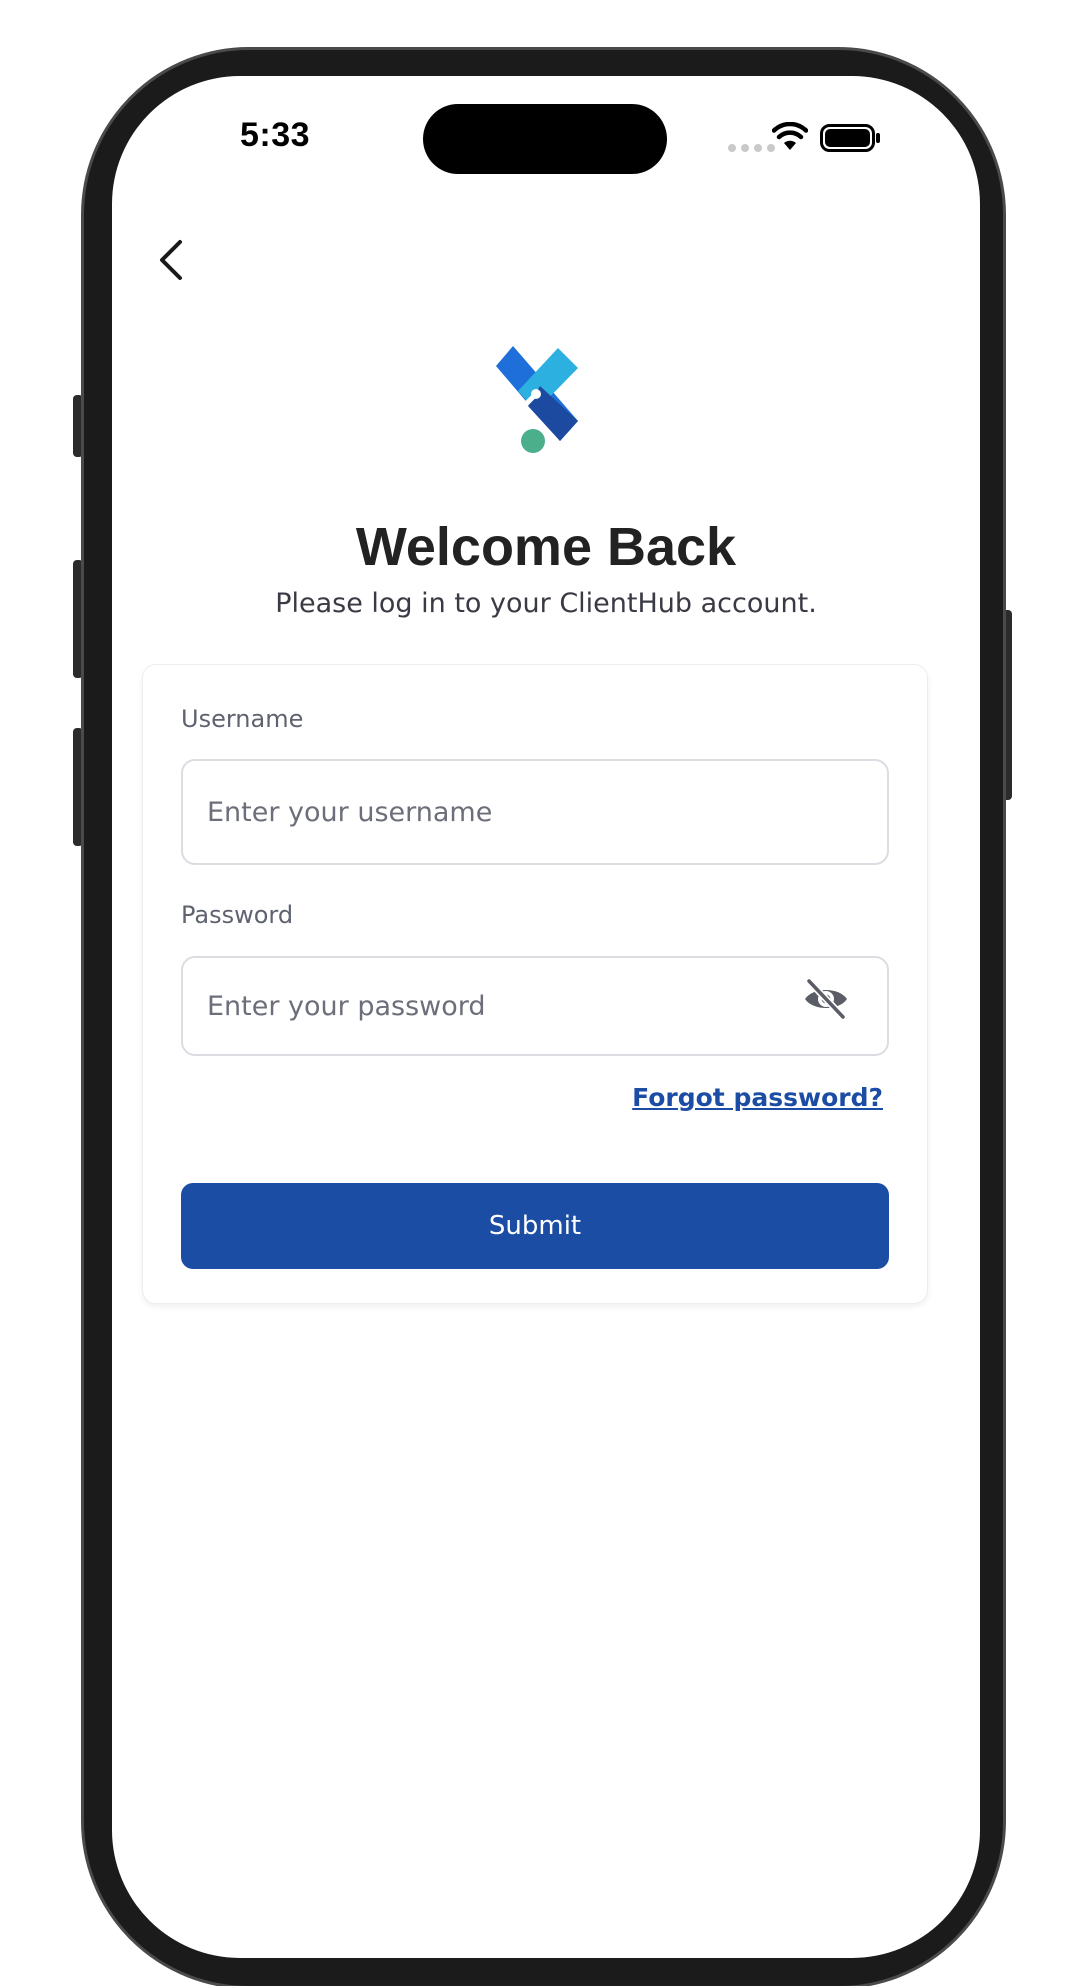  Describe the element at coordinates (535, 812) in the screenshot. I see `username-input` at that location.